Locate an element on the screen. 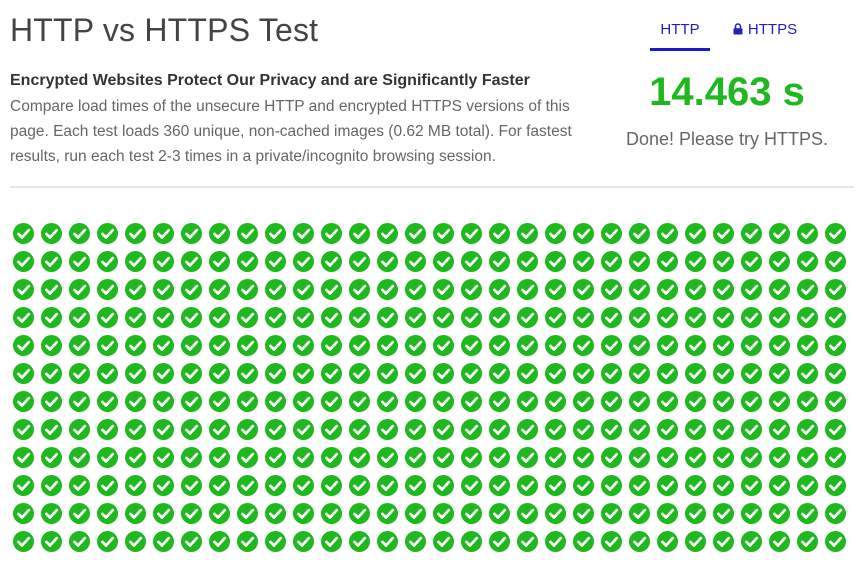  tab-https-label: HTTPS is located at coordinates (772, 29).